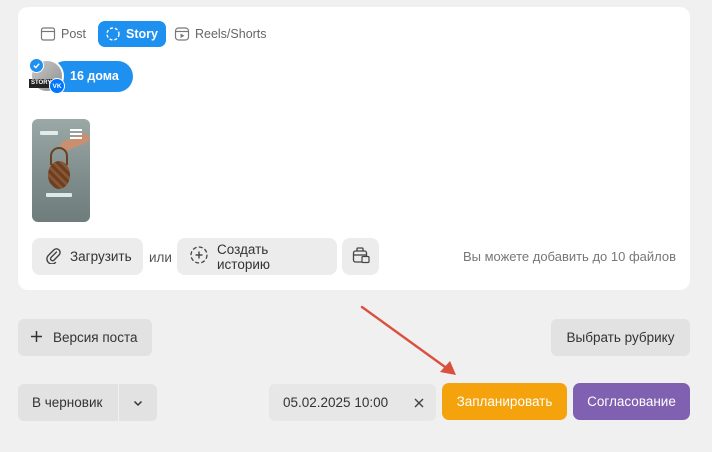  I want to click on upload-label: Загрузить, so click(101, 256).